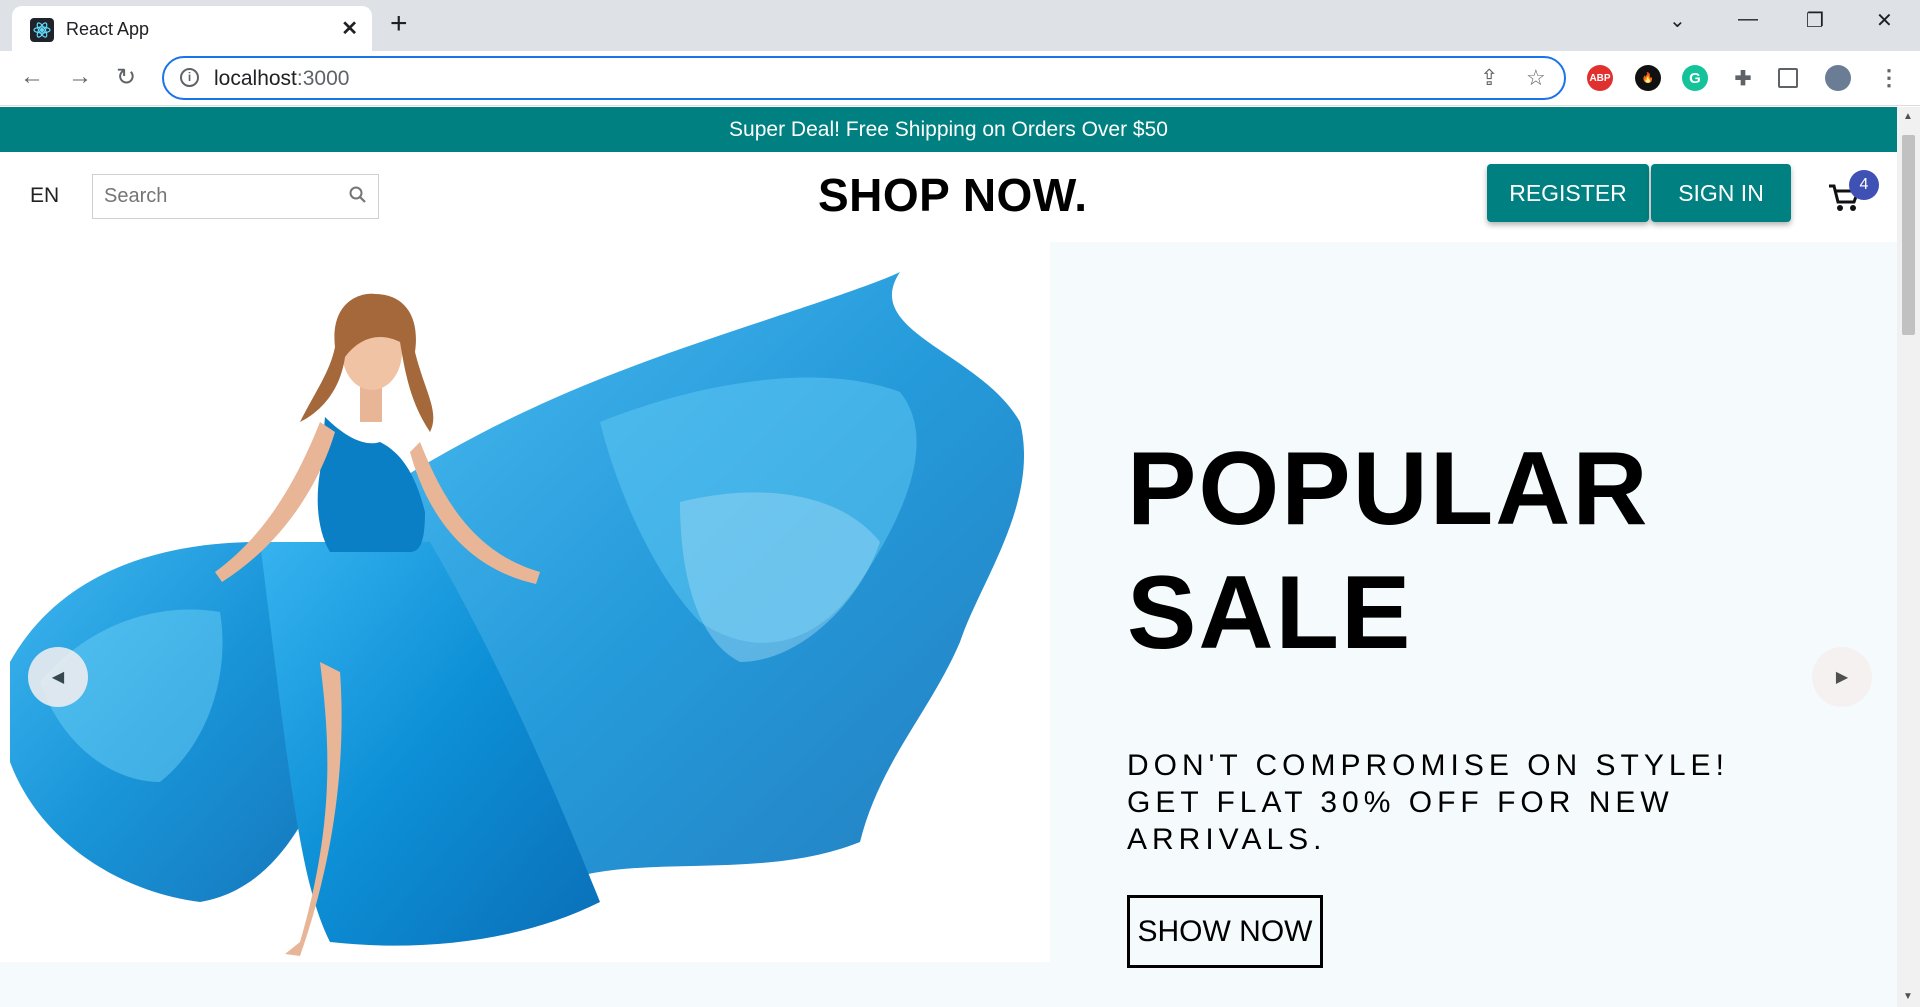 Image resolution: width=1920 pixels, height=1007 pixels. I want to click on minimize-icon: —, so click(1748, 19).